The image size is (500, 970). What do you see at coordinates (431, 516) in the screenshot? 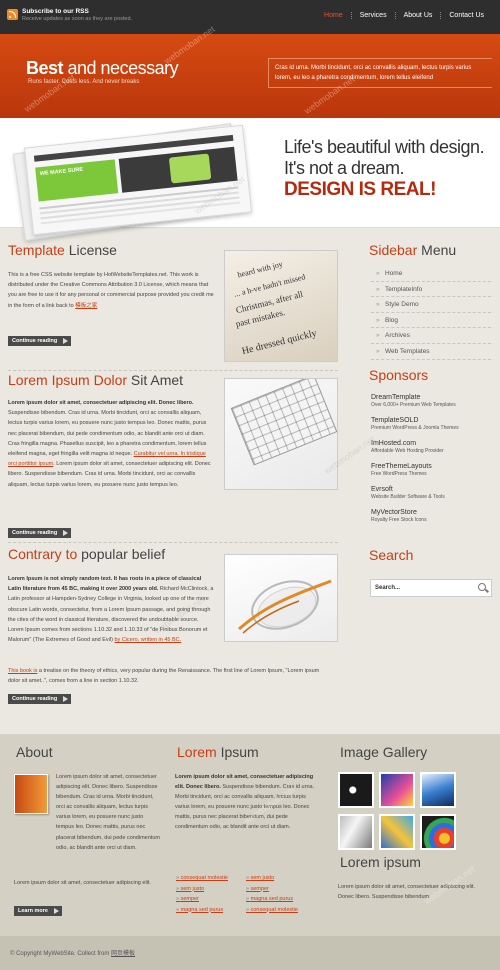
I see `sponsor-item: MyVectorStore Royalty Free Stock Icons` at bounding box center [431, 516].